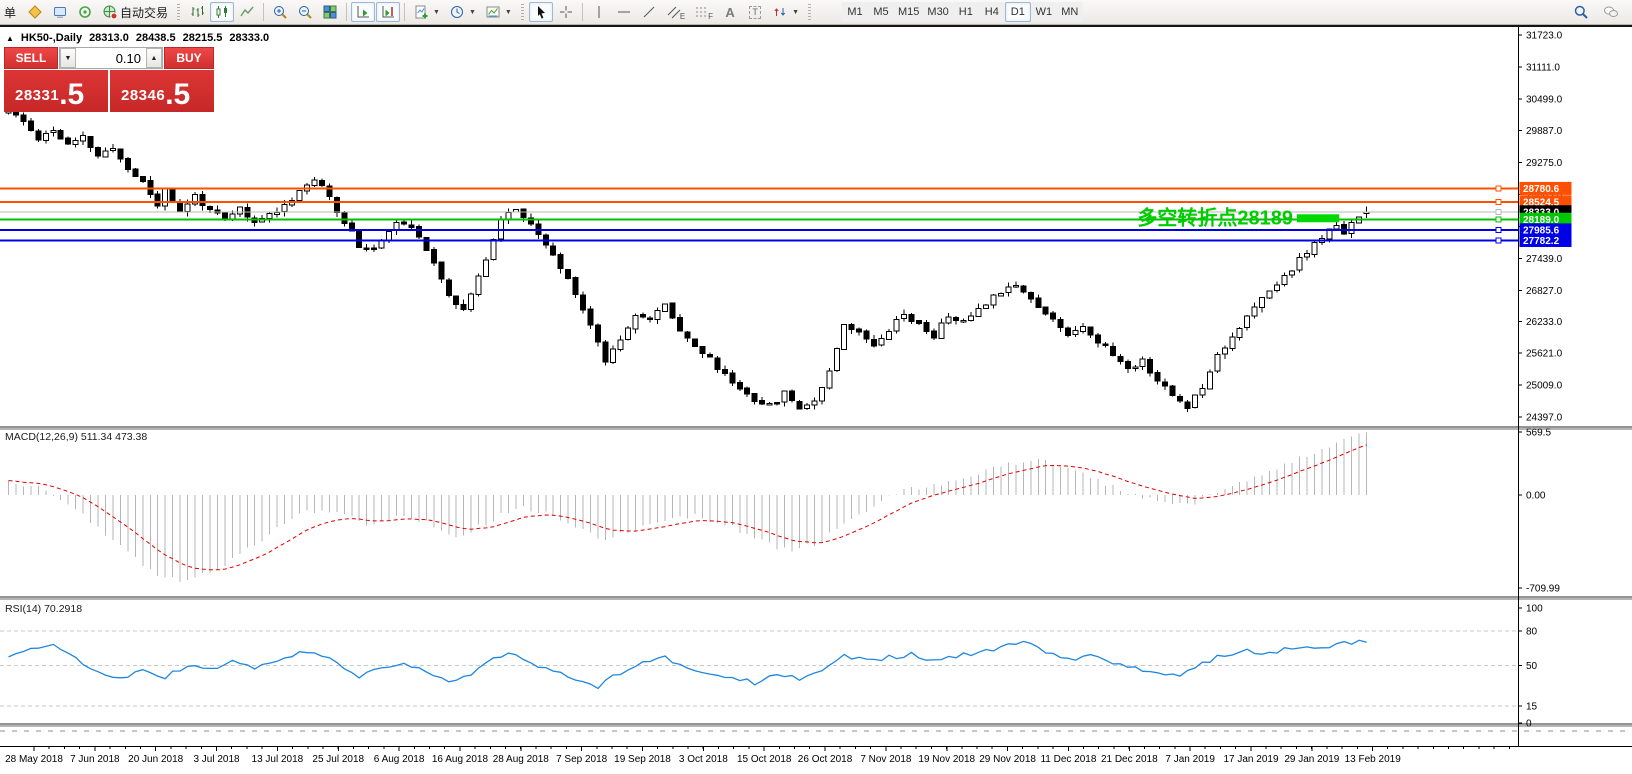  Describe the element at coordinates (1544, 354) in the screenshot. I see `svg-text: 25621.0` at that location.